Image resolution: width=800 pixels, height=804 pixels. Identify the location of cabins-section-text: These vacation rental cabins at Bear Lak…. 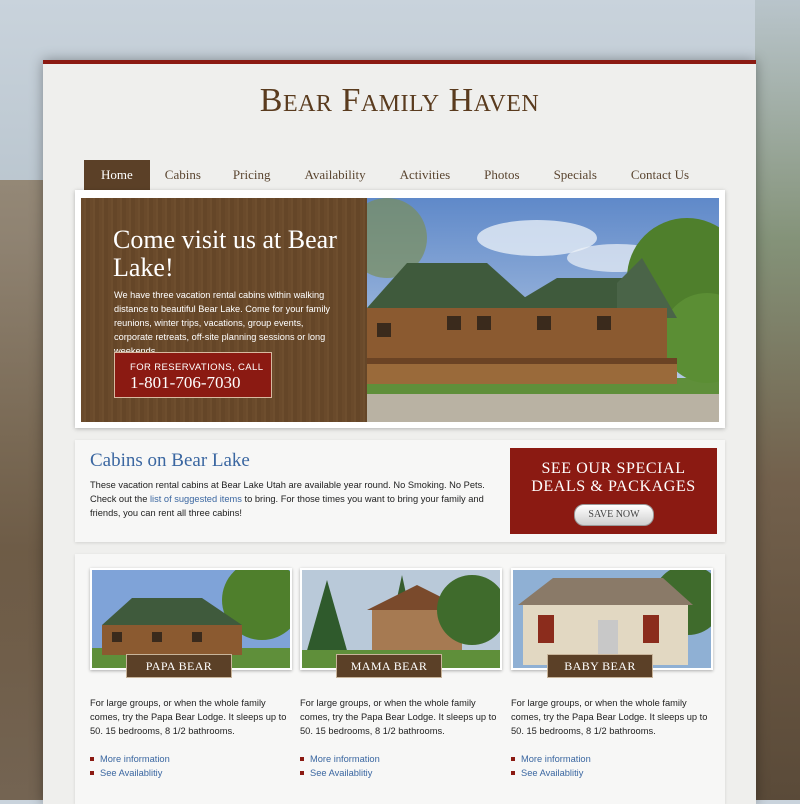
(287, 499).